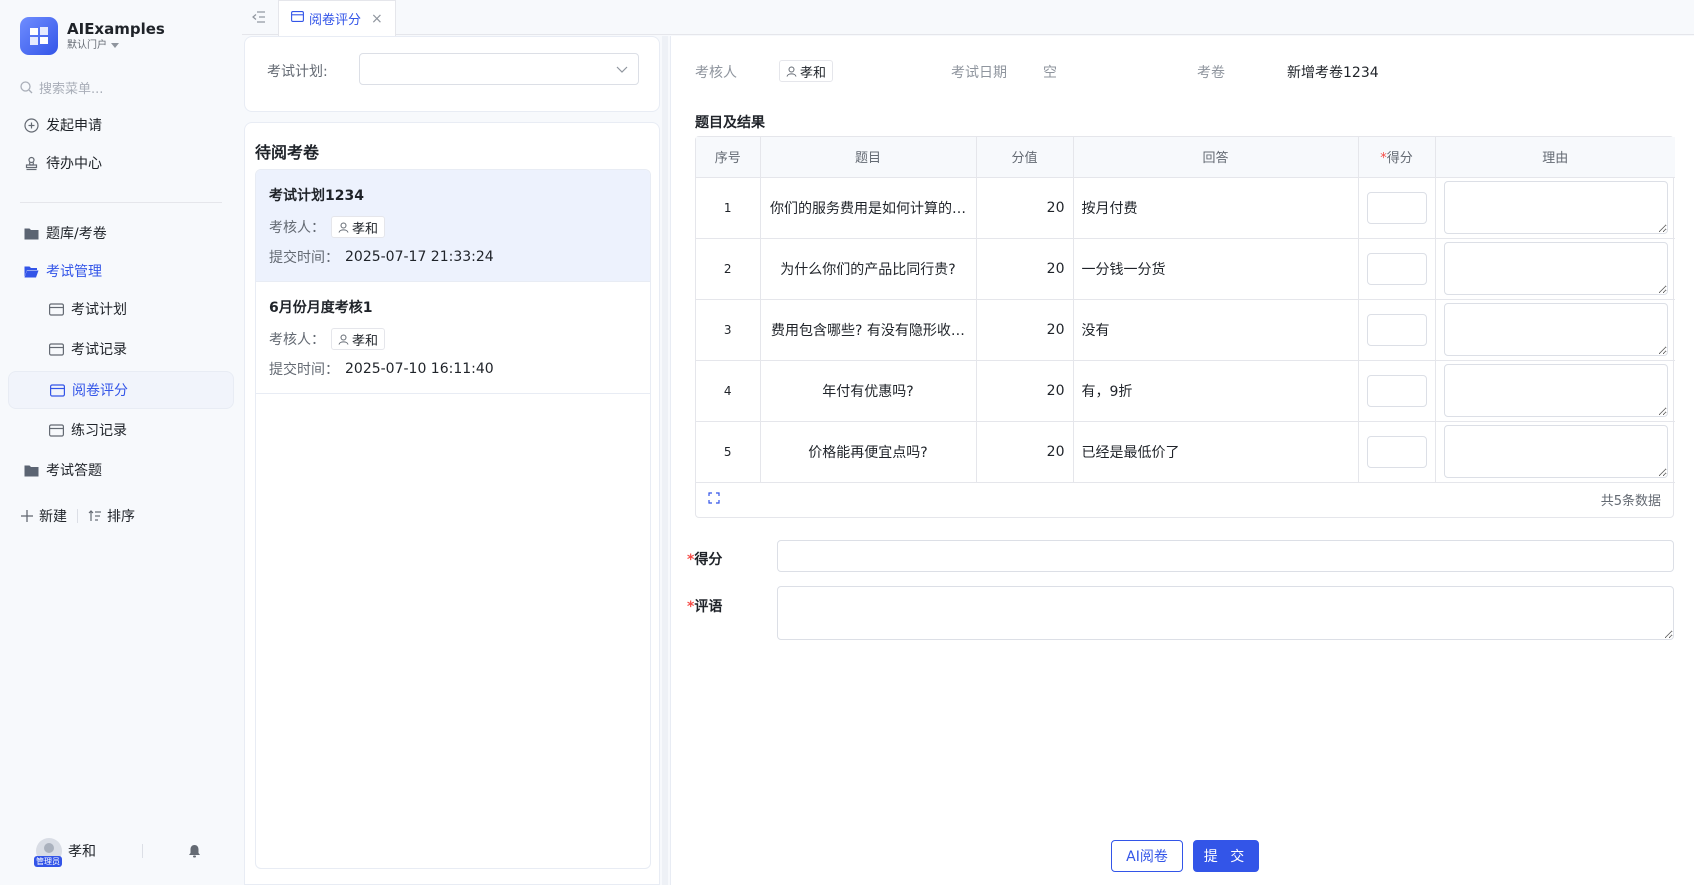 This screenshot has width=1694, height=885. What do you see at coordinates (868, 391) in the screenshot?
I see `cell-question: 年付有优惠吗?` at bounding box center [868, 391].